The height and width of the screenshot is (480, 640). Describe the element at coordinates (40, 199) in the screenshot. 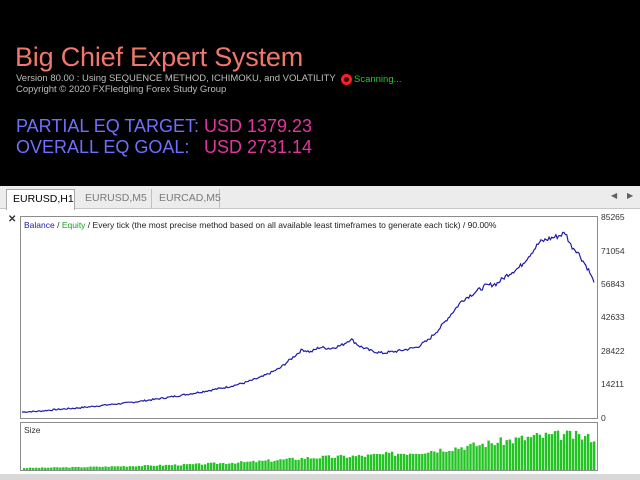

I see `tab-eurusd-h1: EURUSD,H1` at that location.